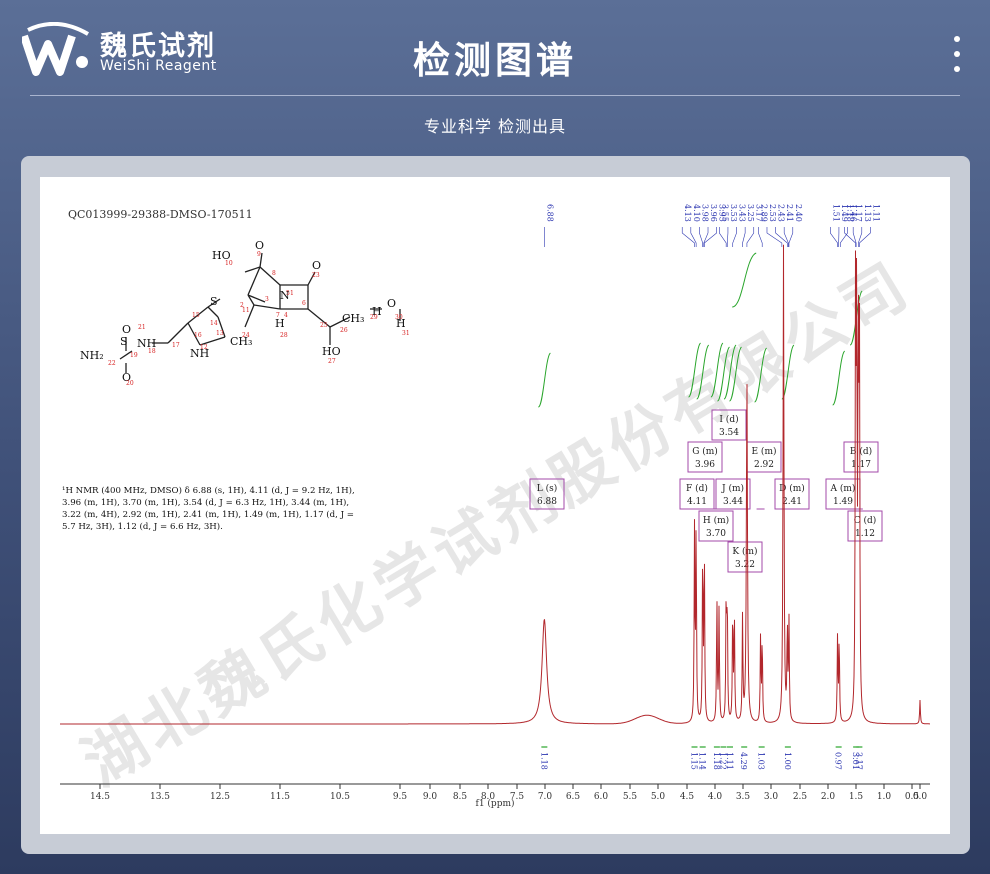  I want to click on x-tick-label: 7.0, so click(545, 797).